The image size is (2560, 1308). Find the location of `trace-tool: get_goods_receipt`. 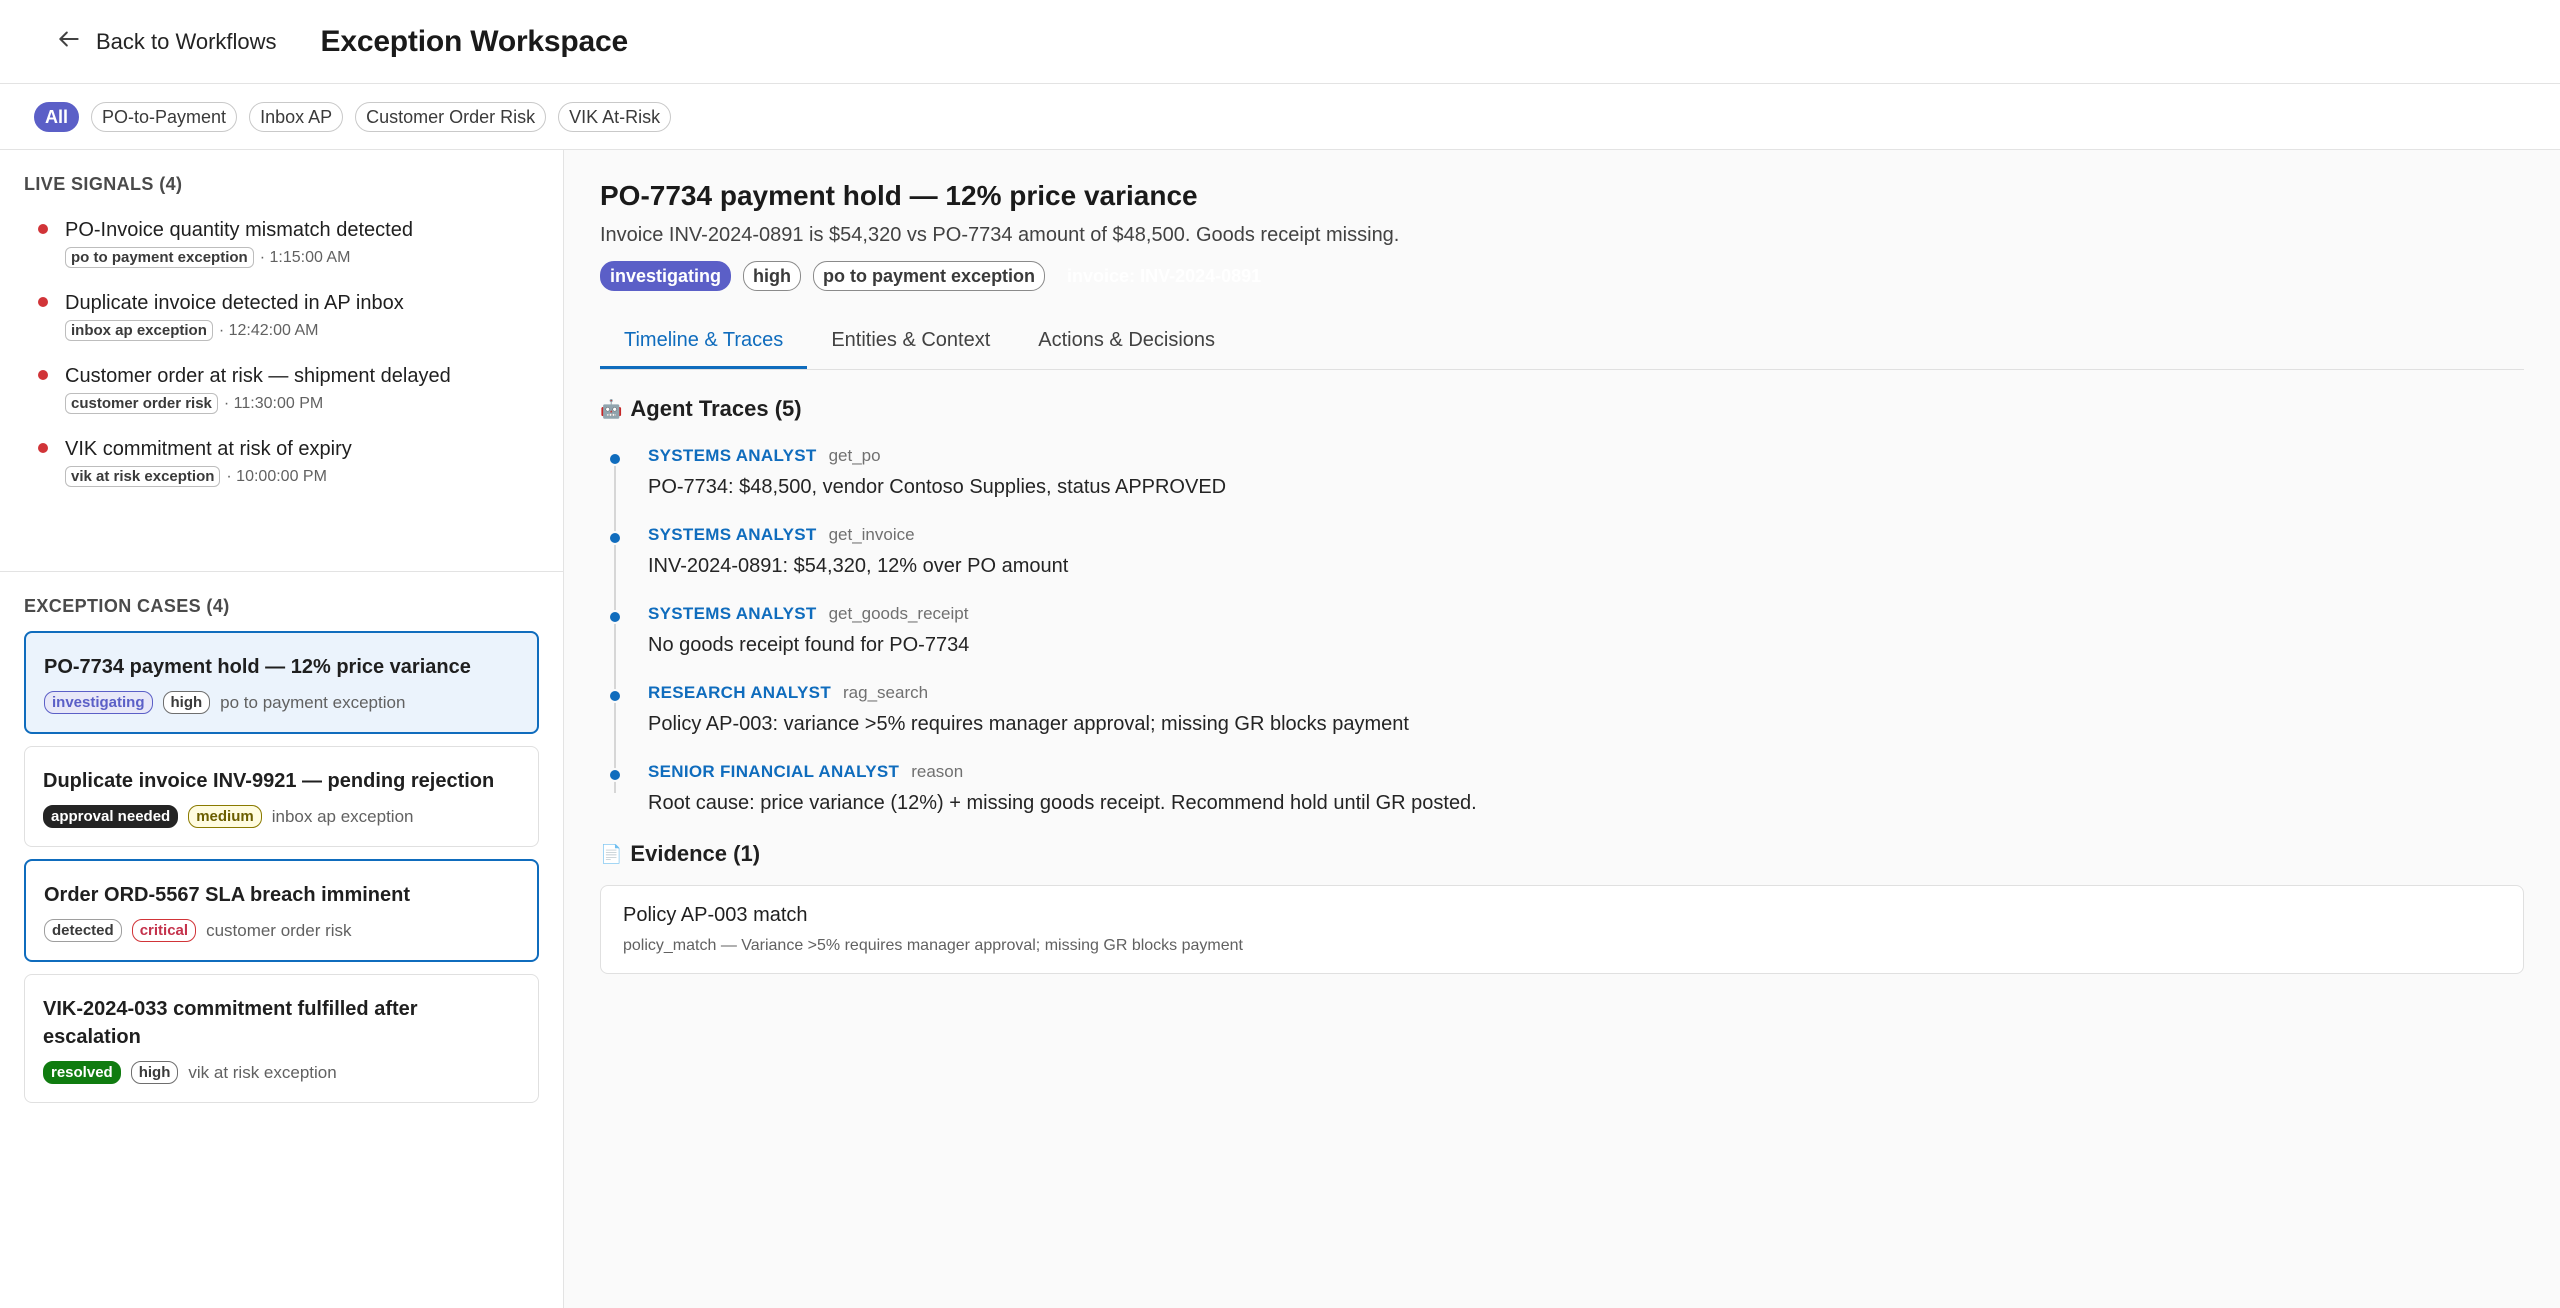

trace-tool: get_goods_receipt is located at coordinates (898, 613).